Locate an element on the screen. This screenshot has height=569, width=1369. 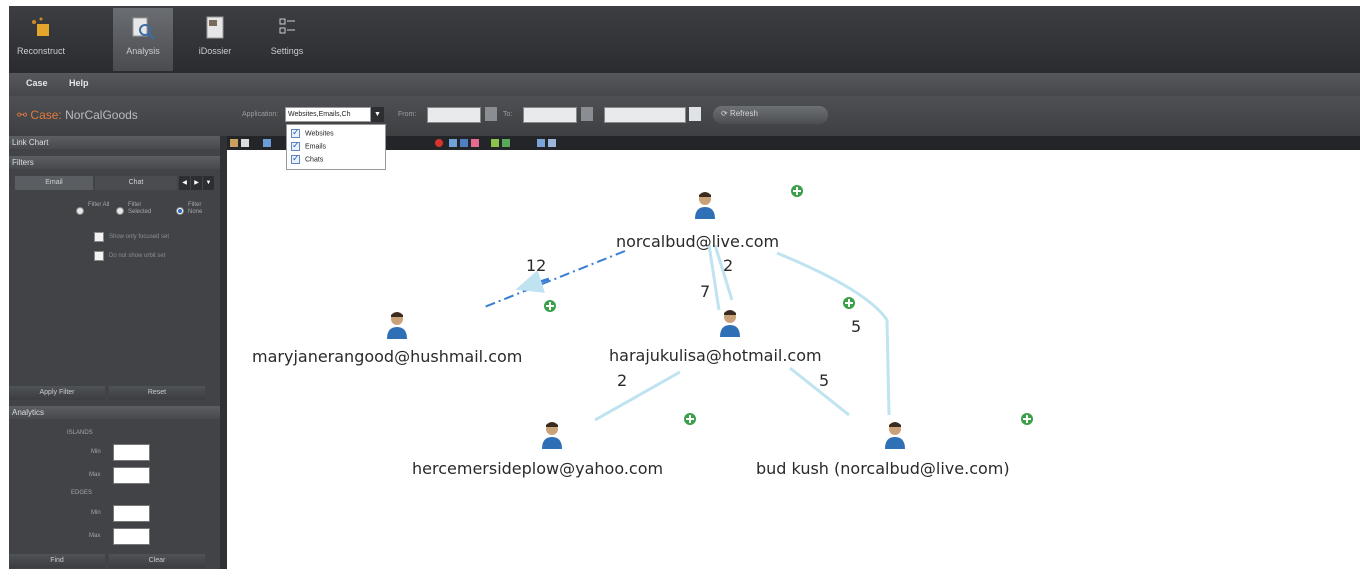
to-date-input is located at coordinates (550, 115).